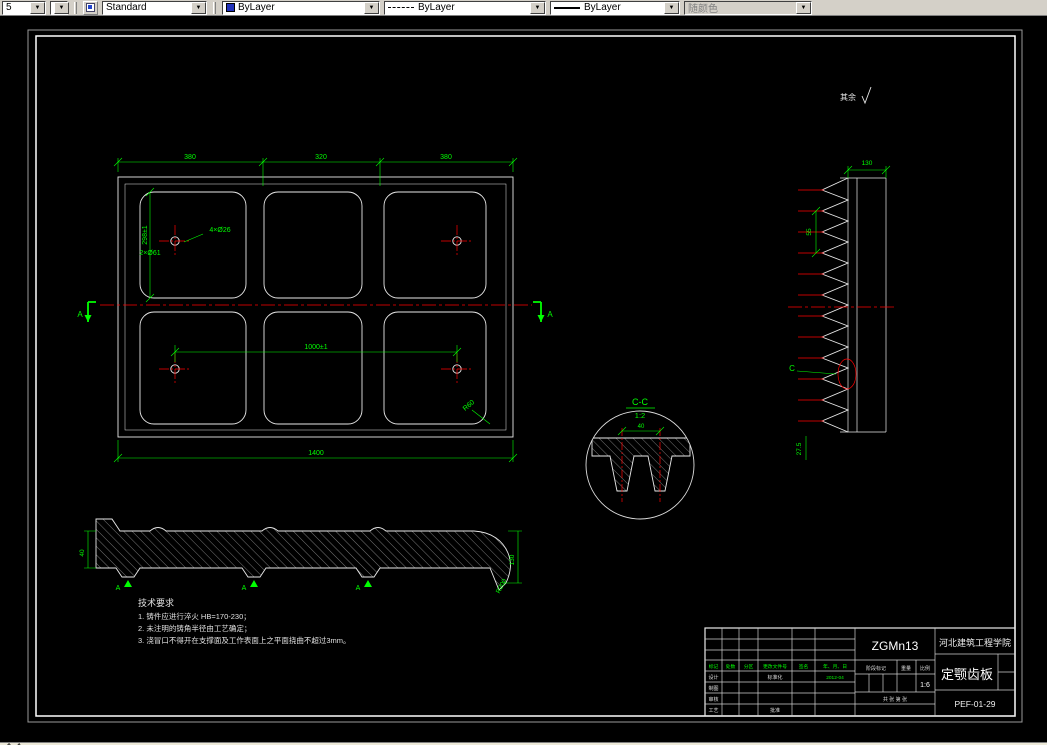 Image resolution: width=1047 pixels, height=745 pixels. I want to click on scale-header: 比例, so click(925, 668).